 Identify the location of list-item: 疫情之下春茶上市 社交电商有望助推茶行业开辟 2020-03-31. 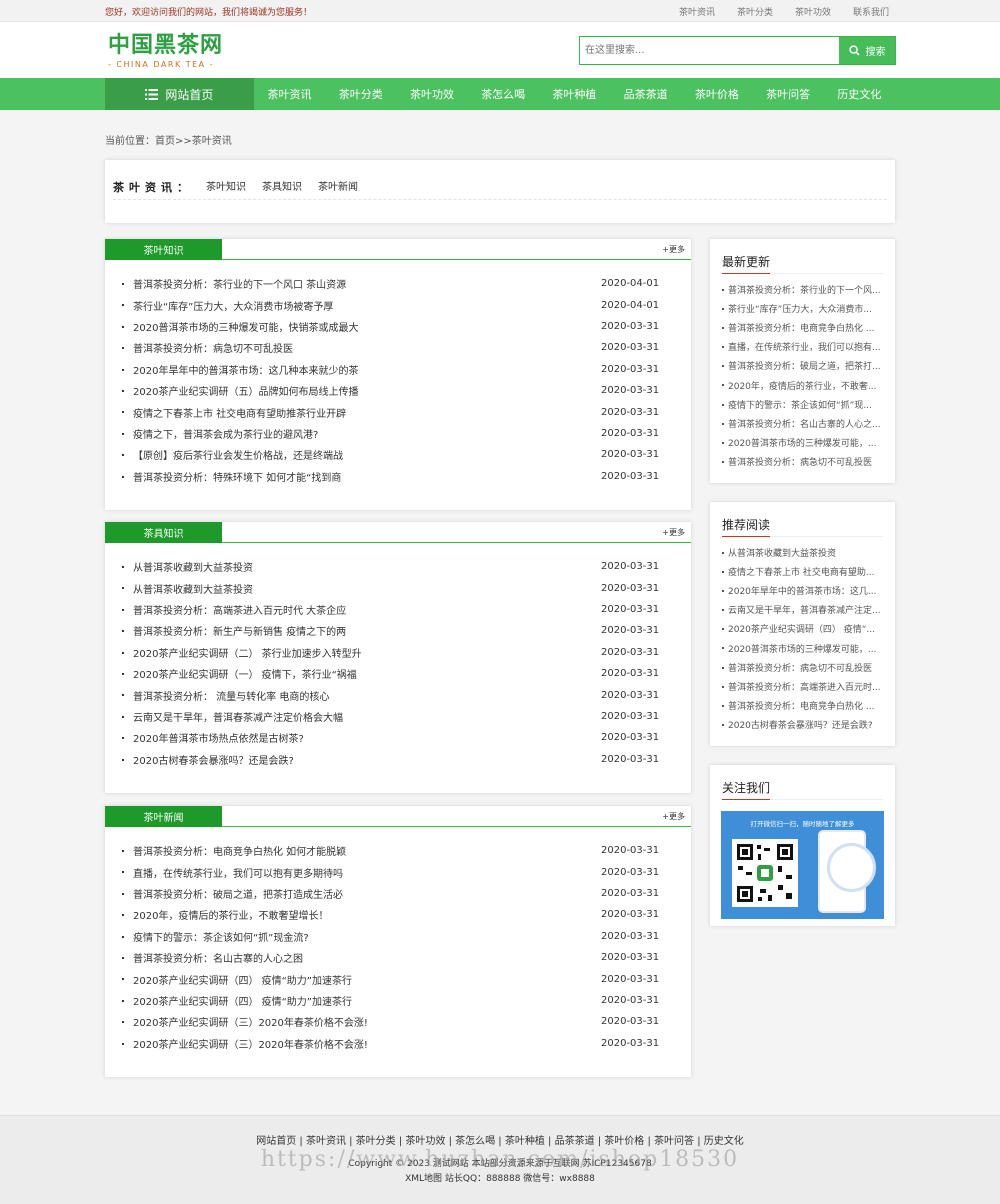
(398, 411).